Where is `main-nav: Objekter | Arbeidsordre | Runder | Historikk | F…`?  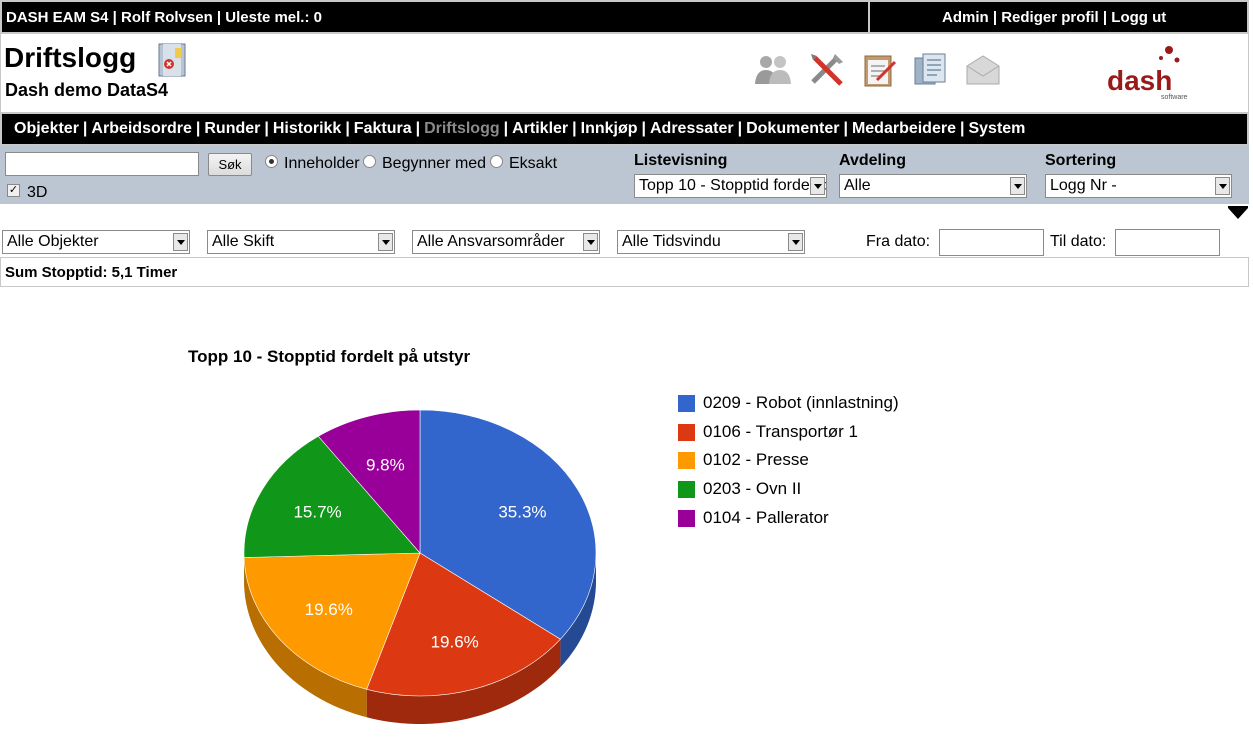
main-nav: Objekter | Arbeidsordre | Runder | Historikk | F… is located at coordinates (624, 129).